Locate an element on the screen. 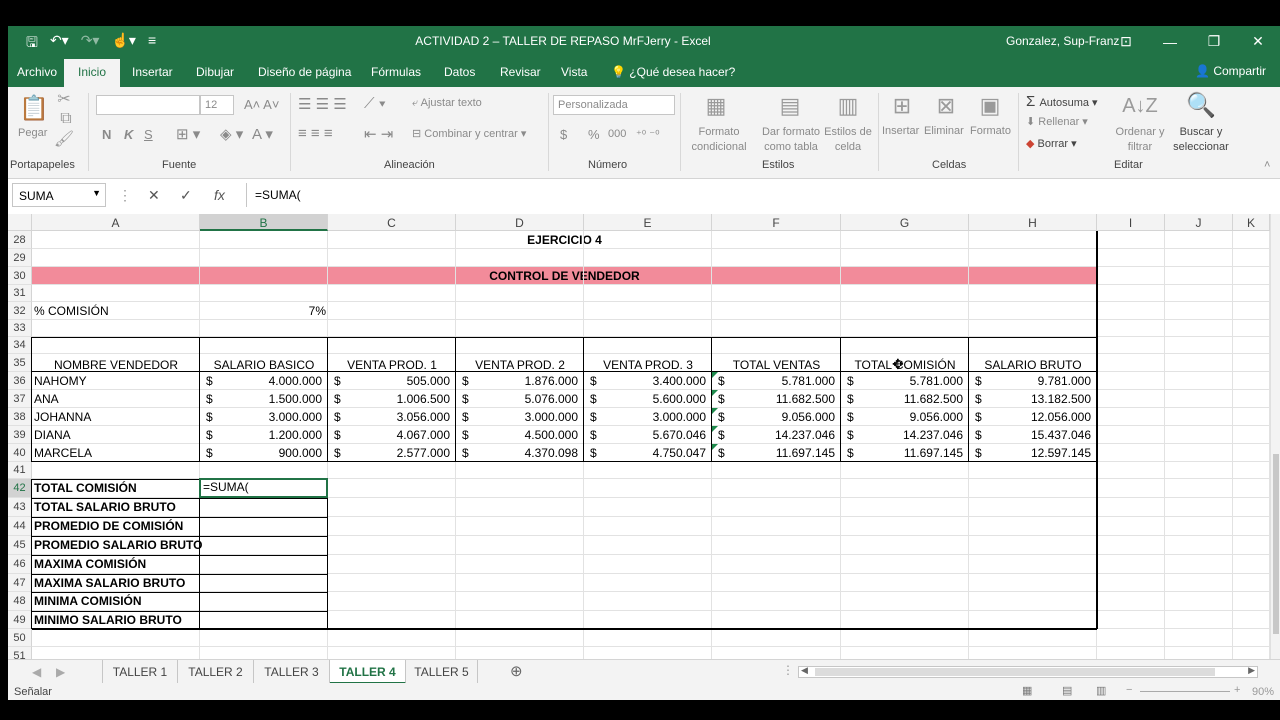 The width and height of the screenshot is (1280, 720). borders-icon: ⊞ ▾ is located at coordinates (188, 134).